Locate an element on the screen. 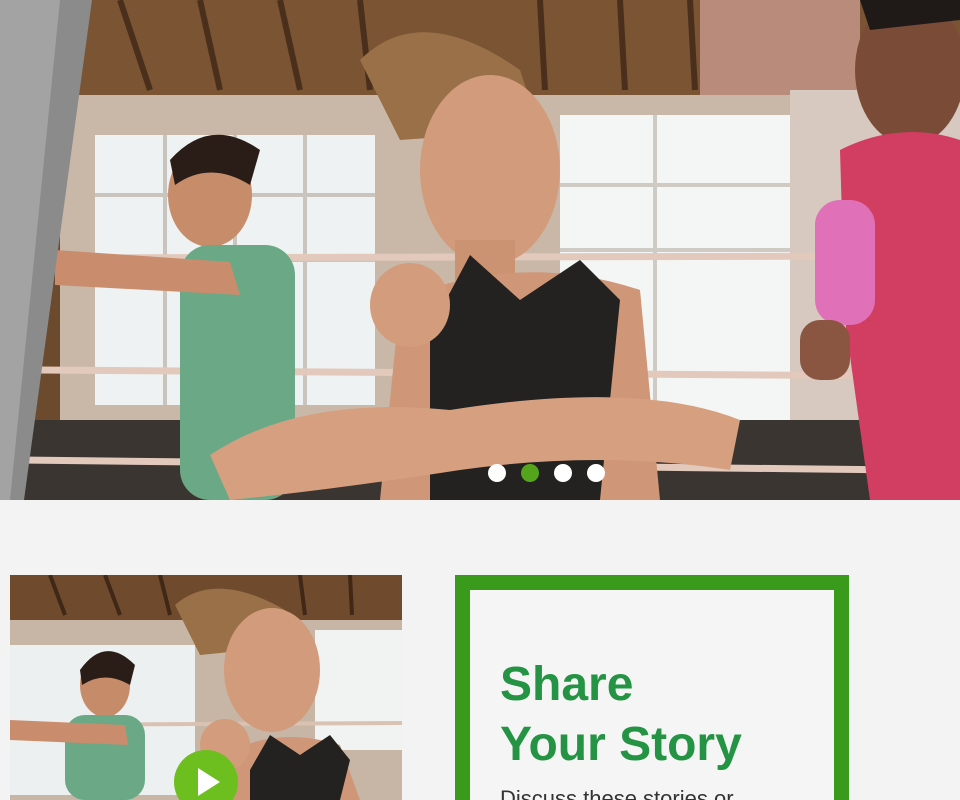  story-title-line-2: Your Story is located at coordinates (621, 744).